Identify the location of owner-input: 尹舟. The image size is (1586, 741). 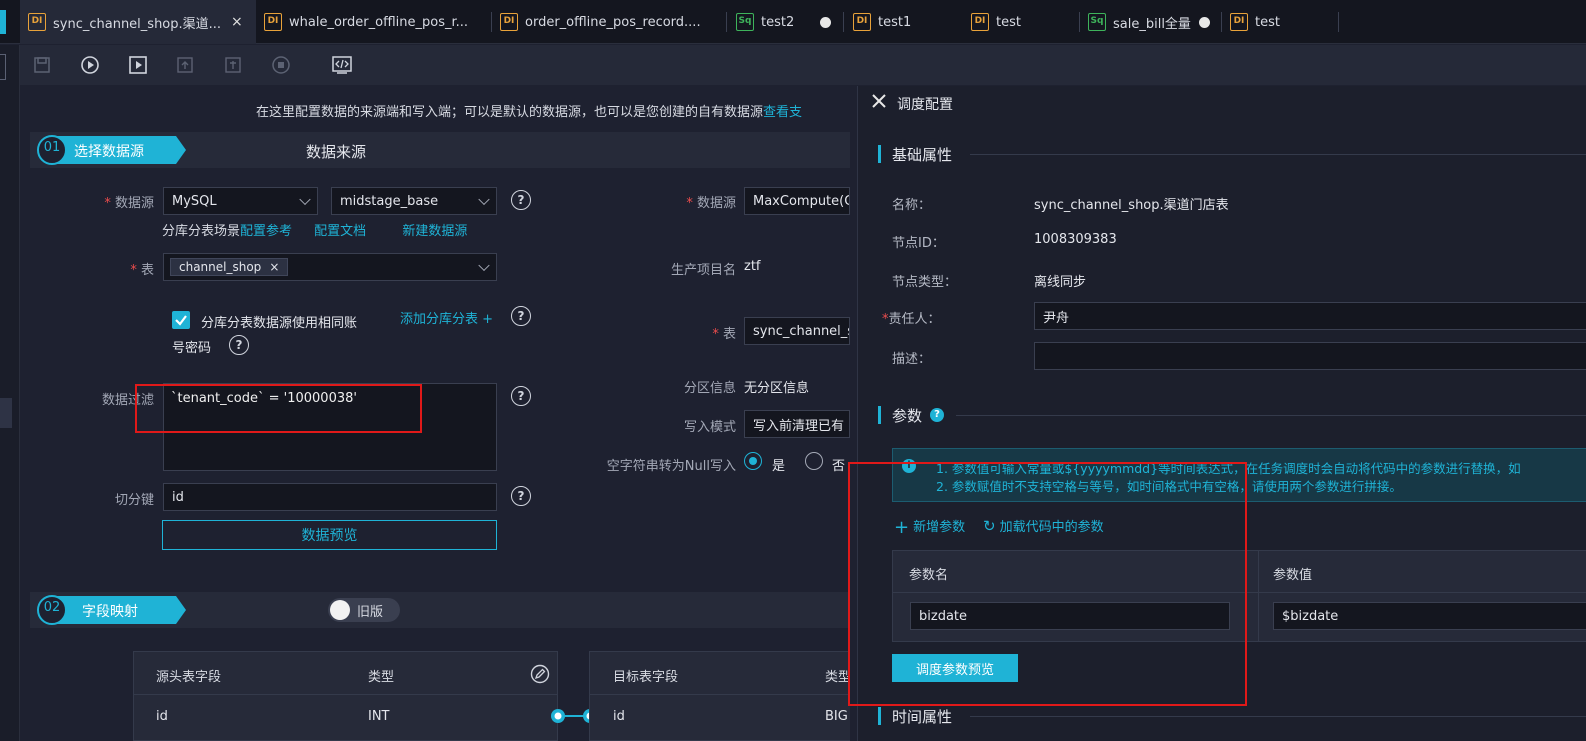
(1310, 316).